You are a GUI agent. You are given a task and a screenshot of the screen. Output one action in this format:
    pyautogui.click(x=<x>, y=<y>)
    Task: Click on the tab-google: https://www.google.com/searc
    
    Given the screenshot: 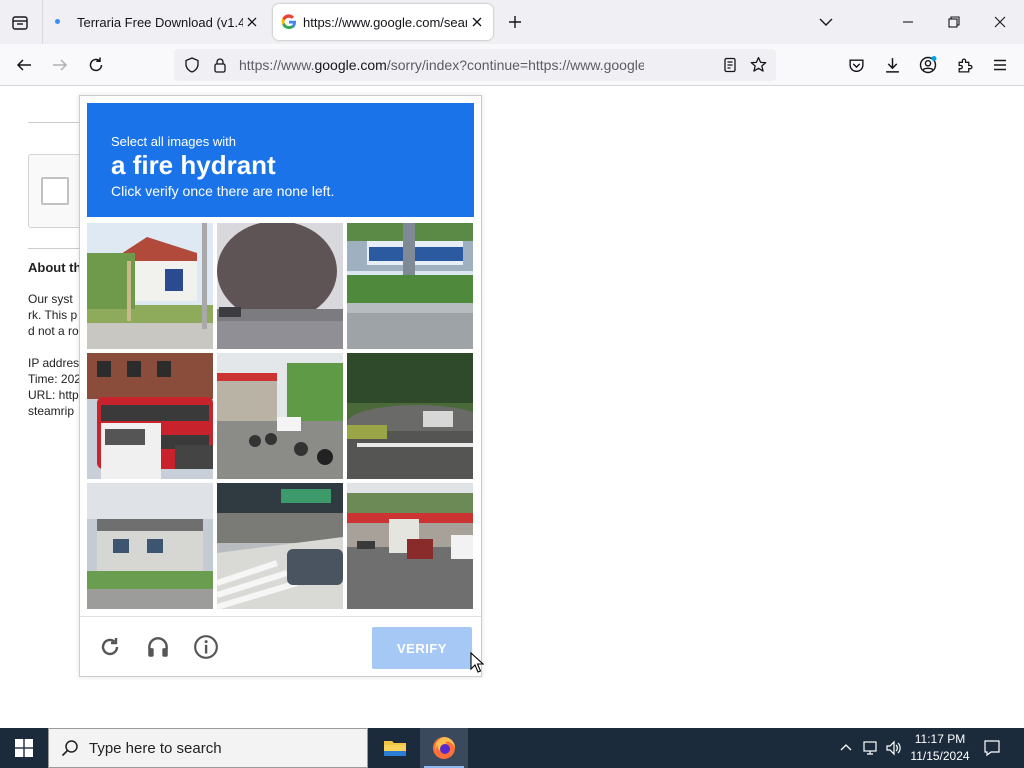 What is the action you would take?
    pyautogui.click(x=383, y=22)
    